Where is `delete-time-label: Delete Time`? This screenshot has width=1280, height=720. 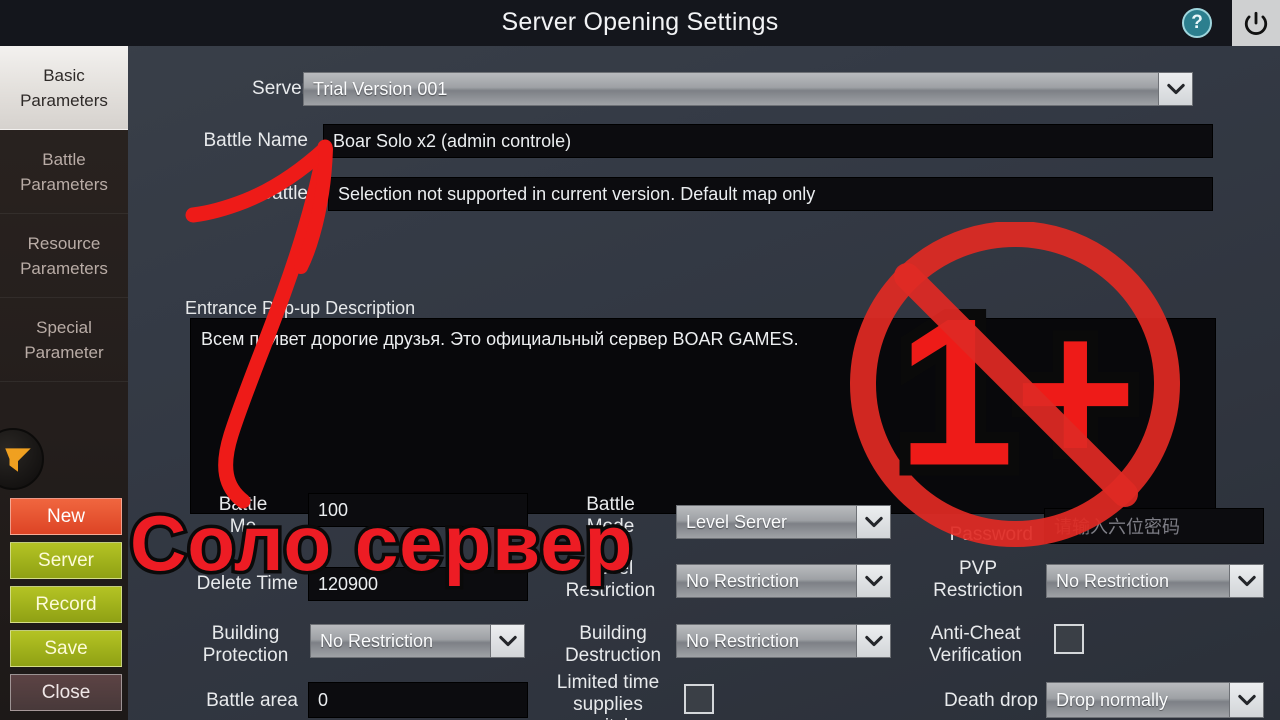 delete-time-label: Delete Time is located at coordinates (247, 583).